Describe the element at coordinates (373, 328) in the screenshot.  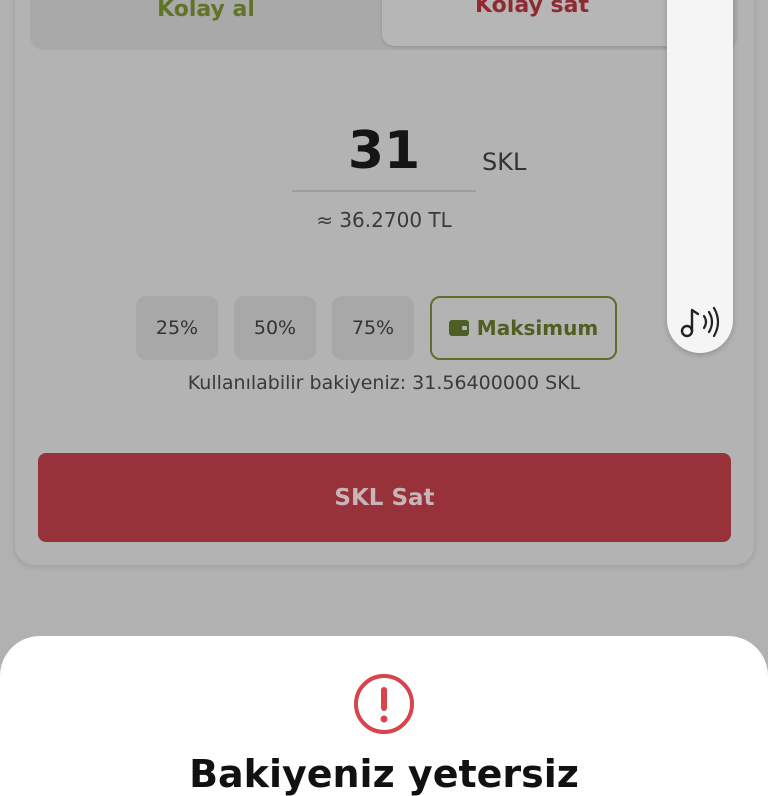
I see `percent-75-button: 75%` at that location.